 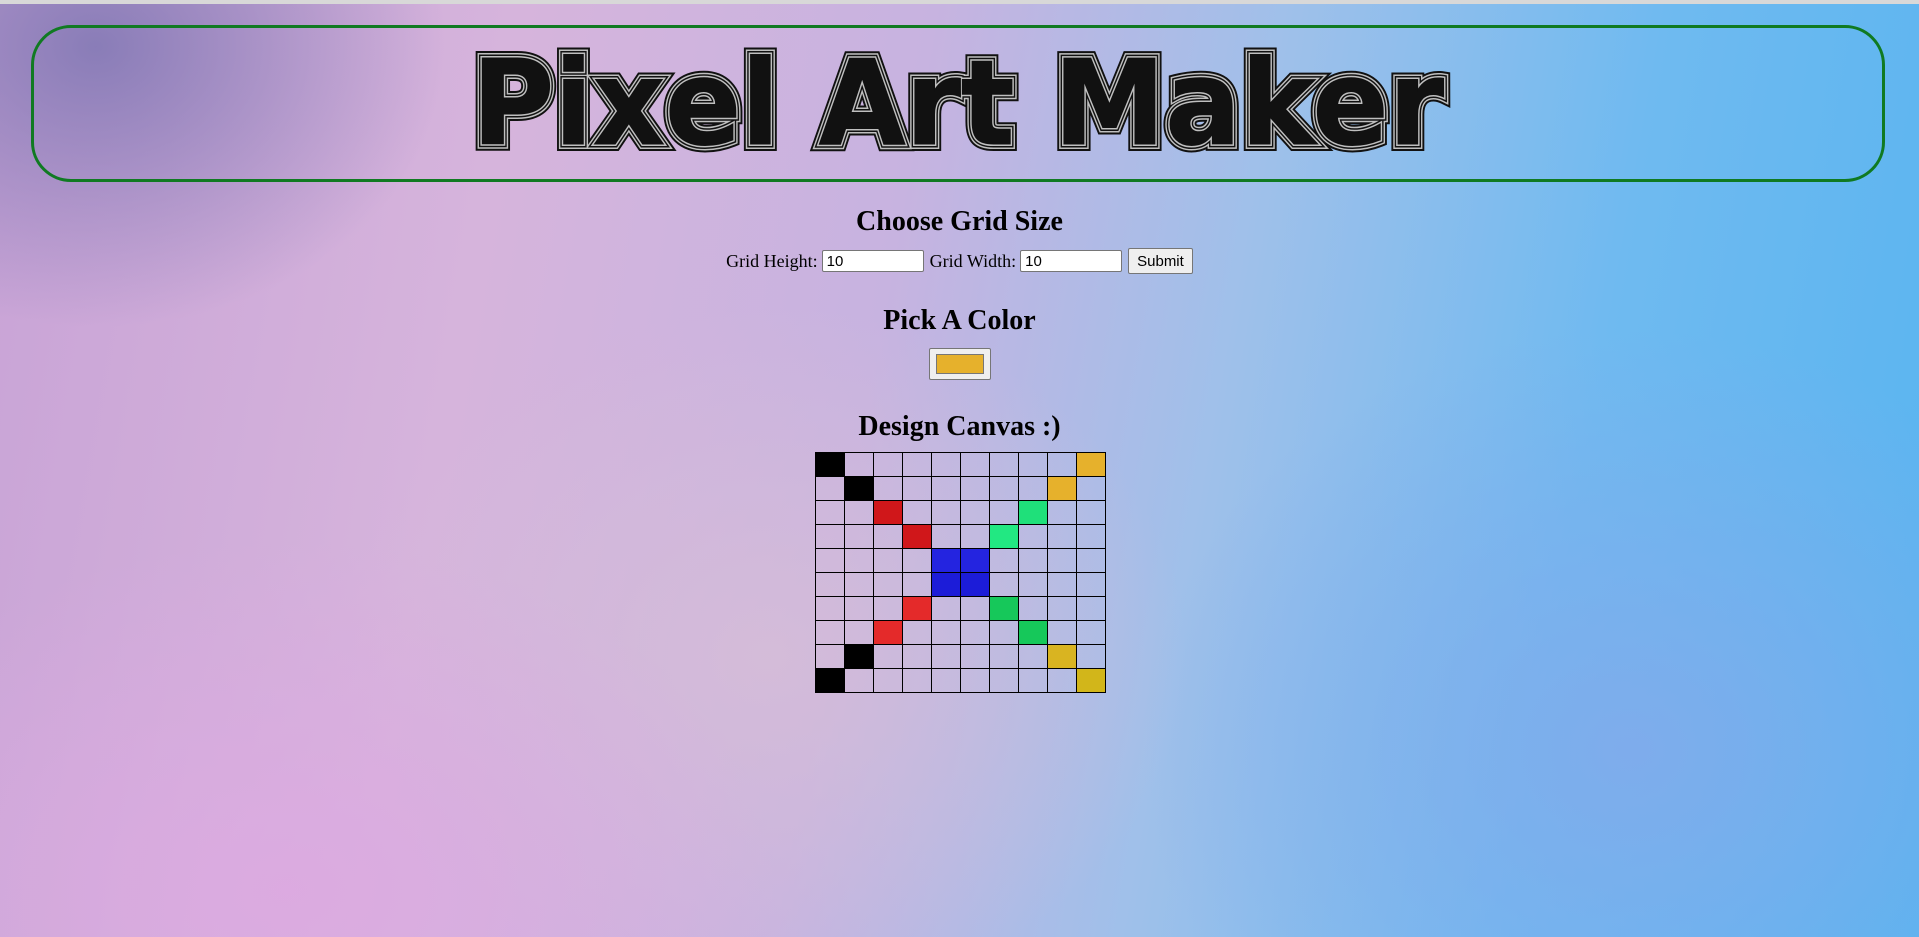 What do you see at coordinates (872, 261) in the screenshot?
I see `grid-height-input` at bounding box center [872, 261].